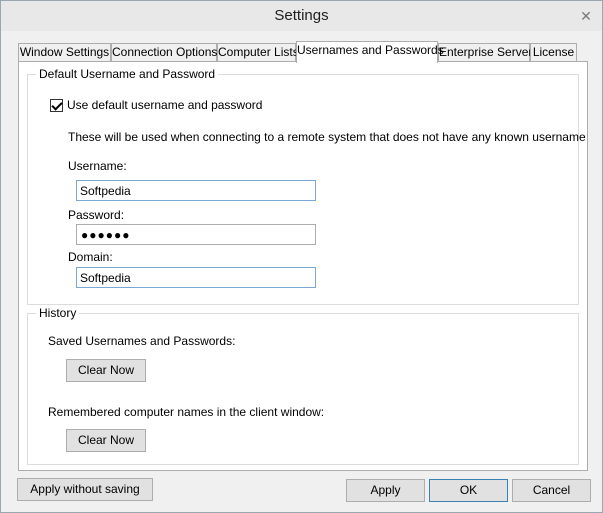 The height and width of the screenshot is (513, 603). Describe the element at coordinates (165, 105) in the screenshot. I see `use-default-checkbox-label: Use default username and password` at that location.